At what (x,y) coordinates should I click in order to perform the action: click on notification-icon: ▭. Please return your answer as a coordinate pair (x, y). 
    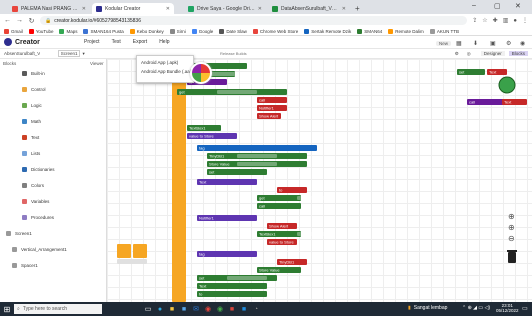
    Looking at the image, I should click on (525, 308).